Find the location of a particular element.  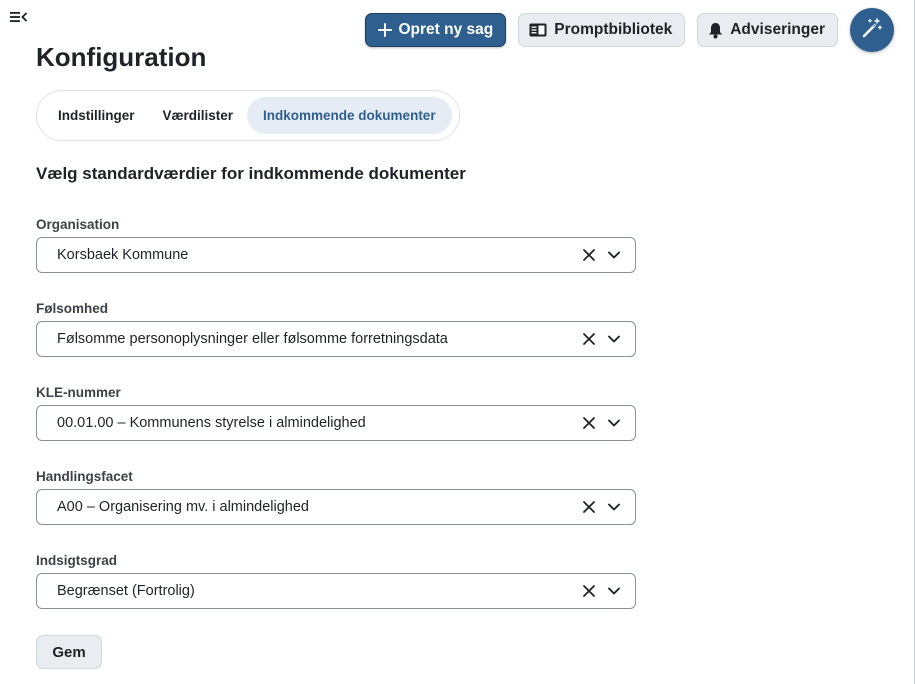

prompt-library-button: Promptbibliotek is located at coordinates (602, 30).